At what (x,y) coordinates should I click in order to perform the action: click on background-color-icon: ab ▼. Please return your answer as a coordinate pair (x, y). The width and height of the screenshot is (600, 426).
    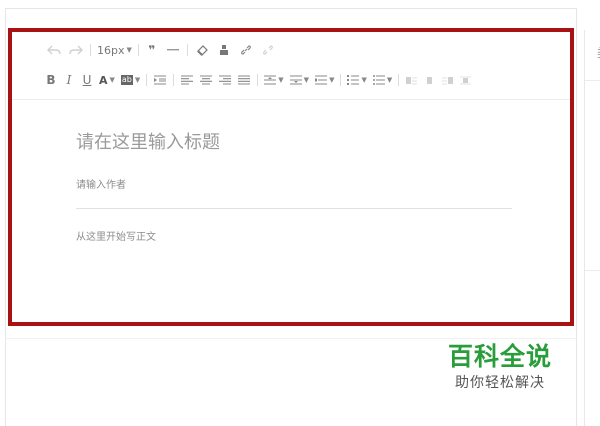
    Looking at the image, I should click on (130, 80).